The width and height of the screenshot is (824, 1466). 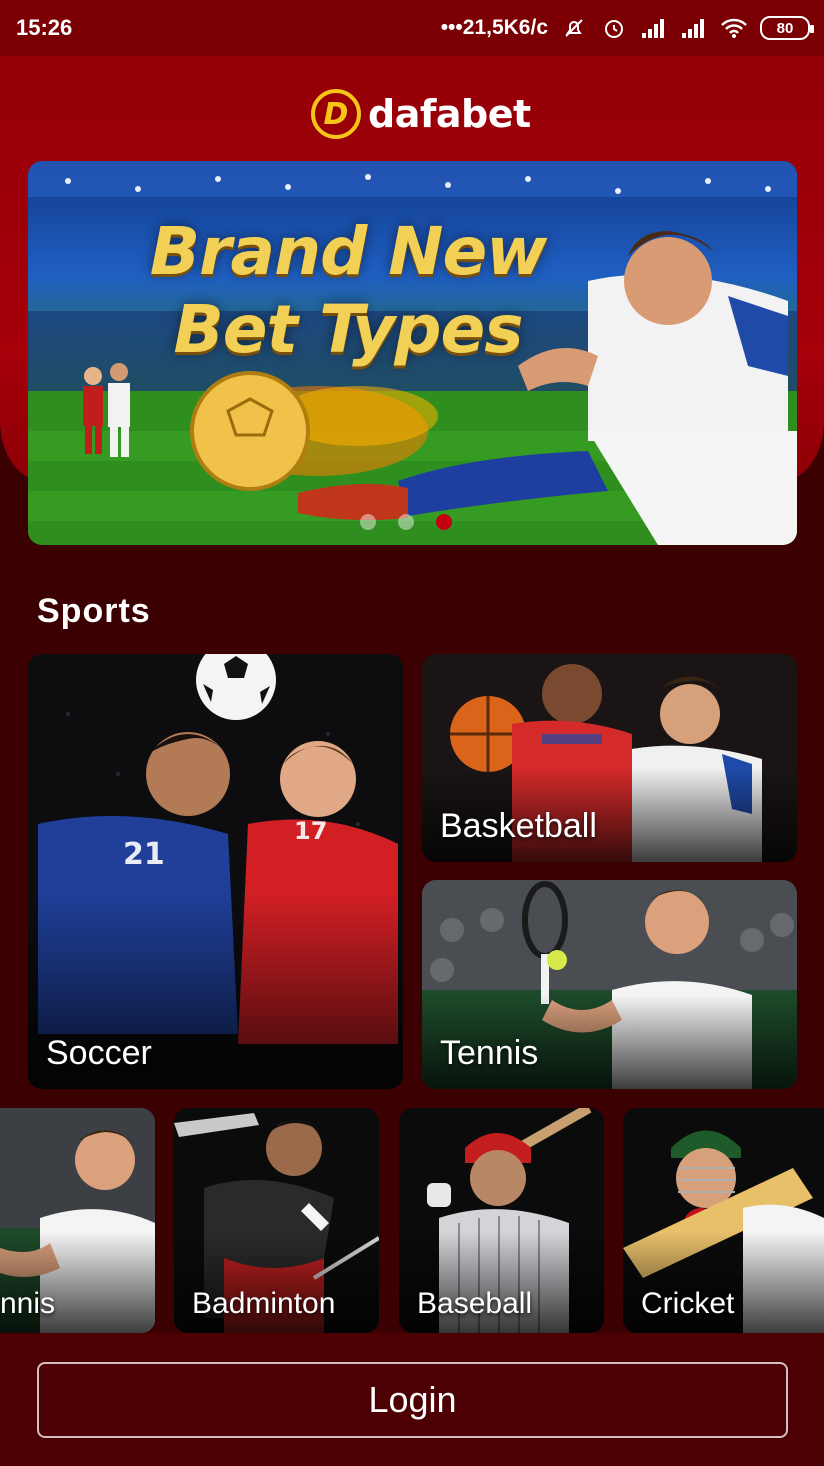 What do you see at coordinates (449, 114) in the screenshot?
I see `brand-name: dafabet` at bounding box center [449, 114].